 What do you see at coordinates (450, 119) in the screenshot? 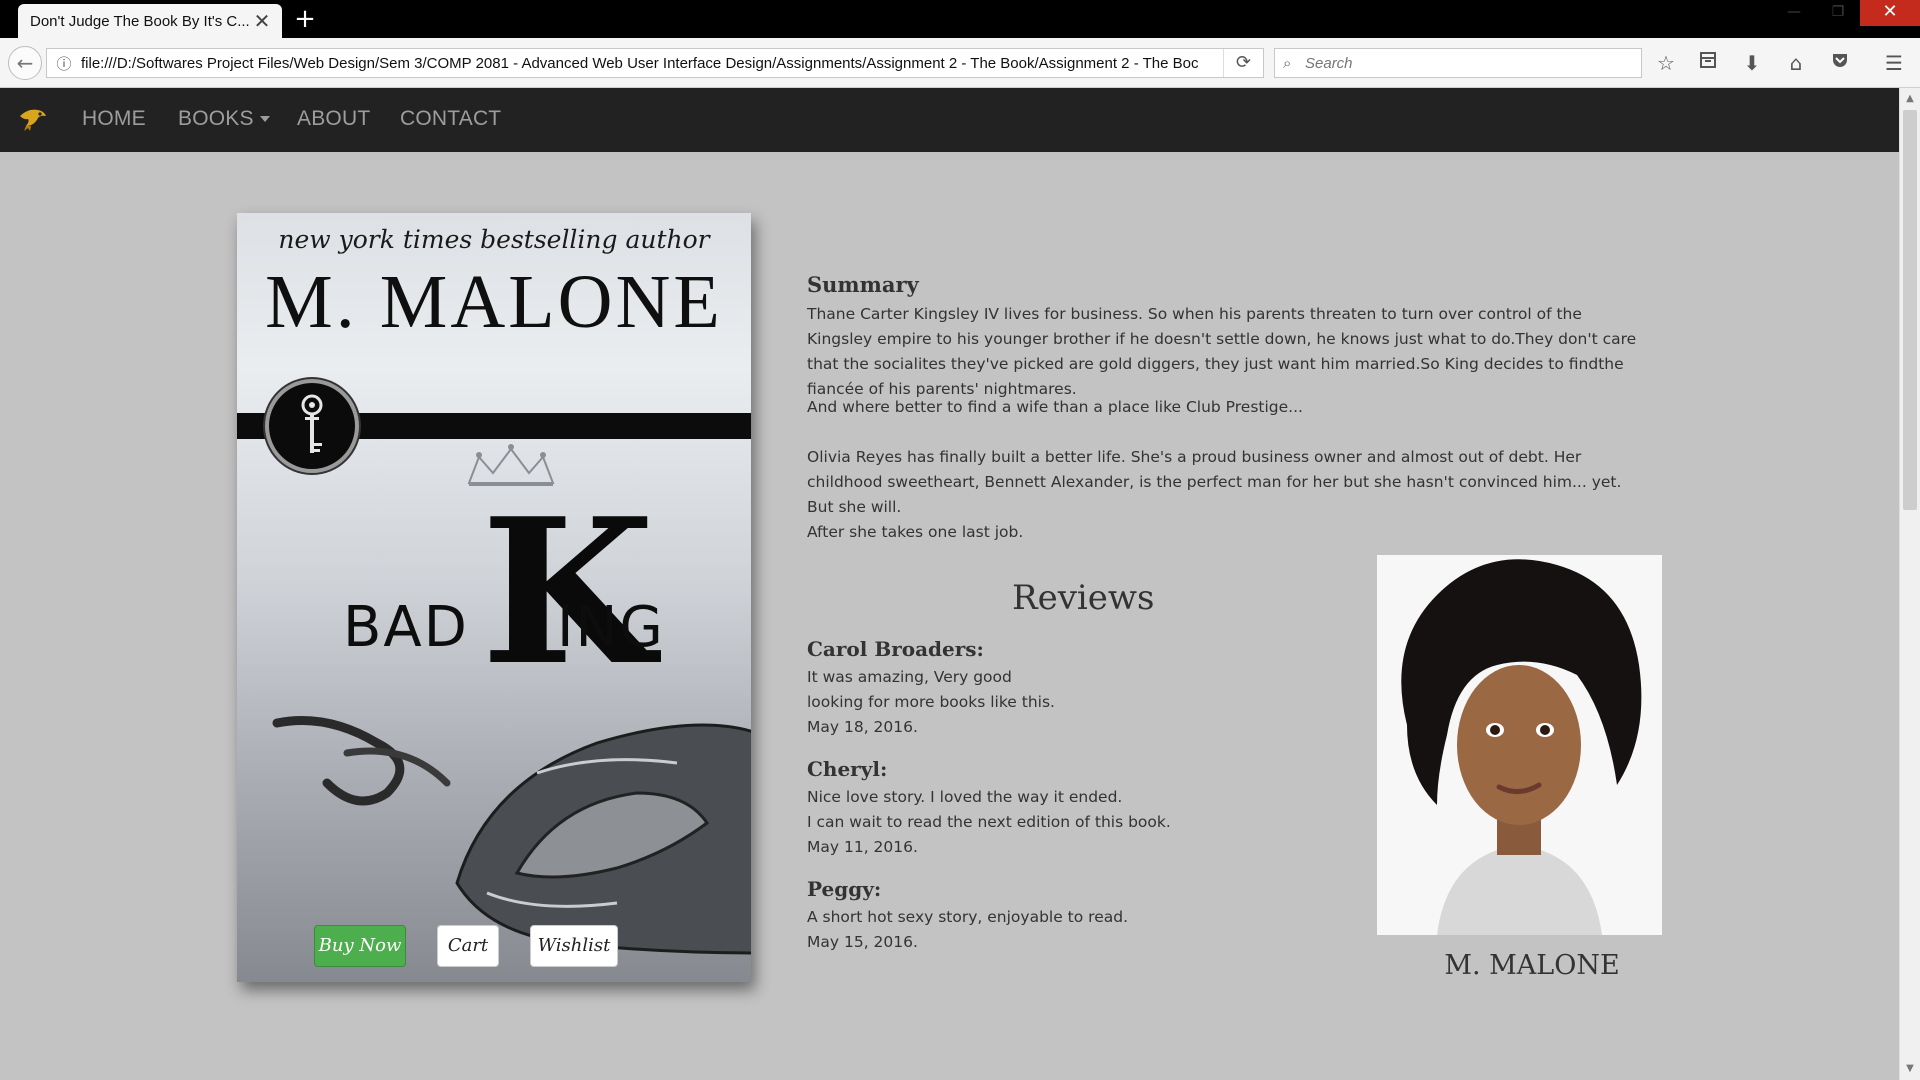
I see `nav-contact: CONTACT` at bounding box center [450, 119].